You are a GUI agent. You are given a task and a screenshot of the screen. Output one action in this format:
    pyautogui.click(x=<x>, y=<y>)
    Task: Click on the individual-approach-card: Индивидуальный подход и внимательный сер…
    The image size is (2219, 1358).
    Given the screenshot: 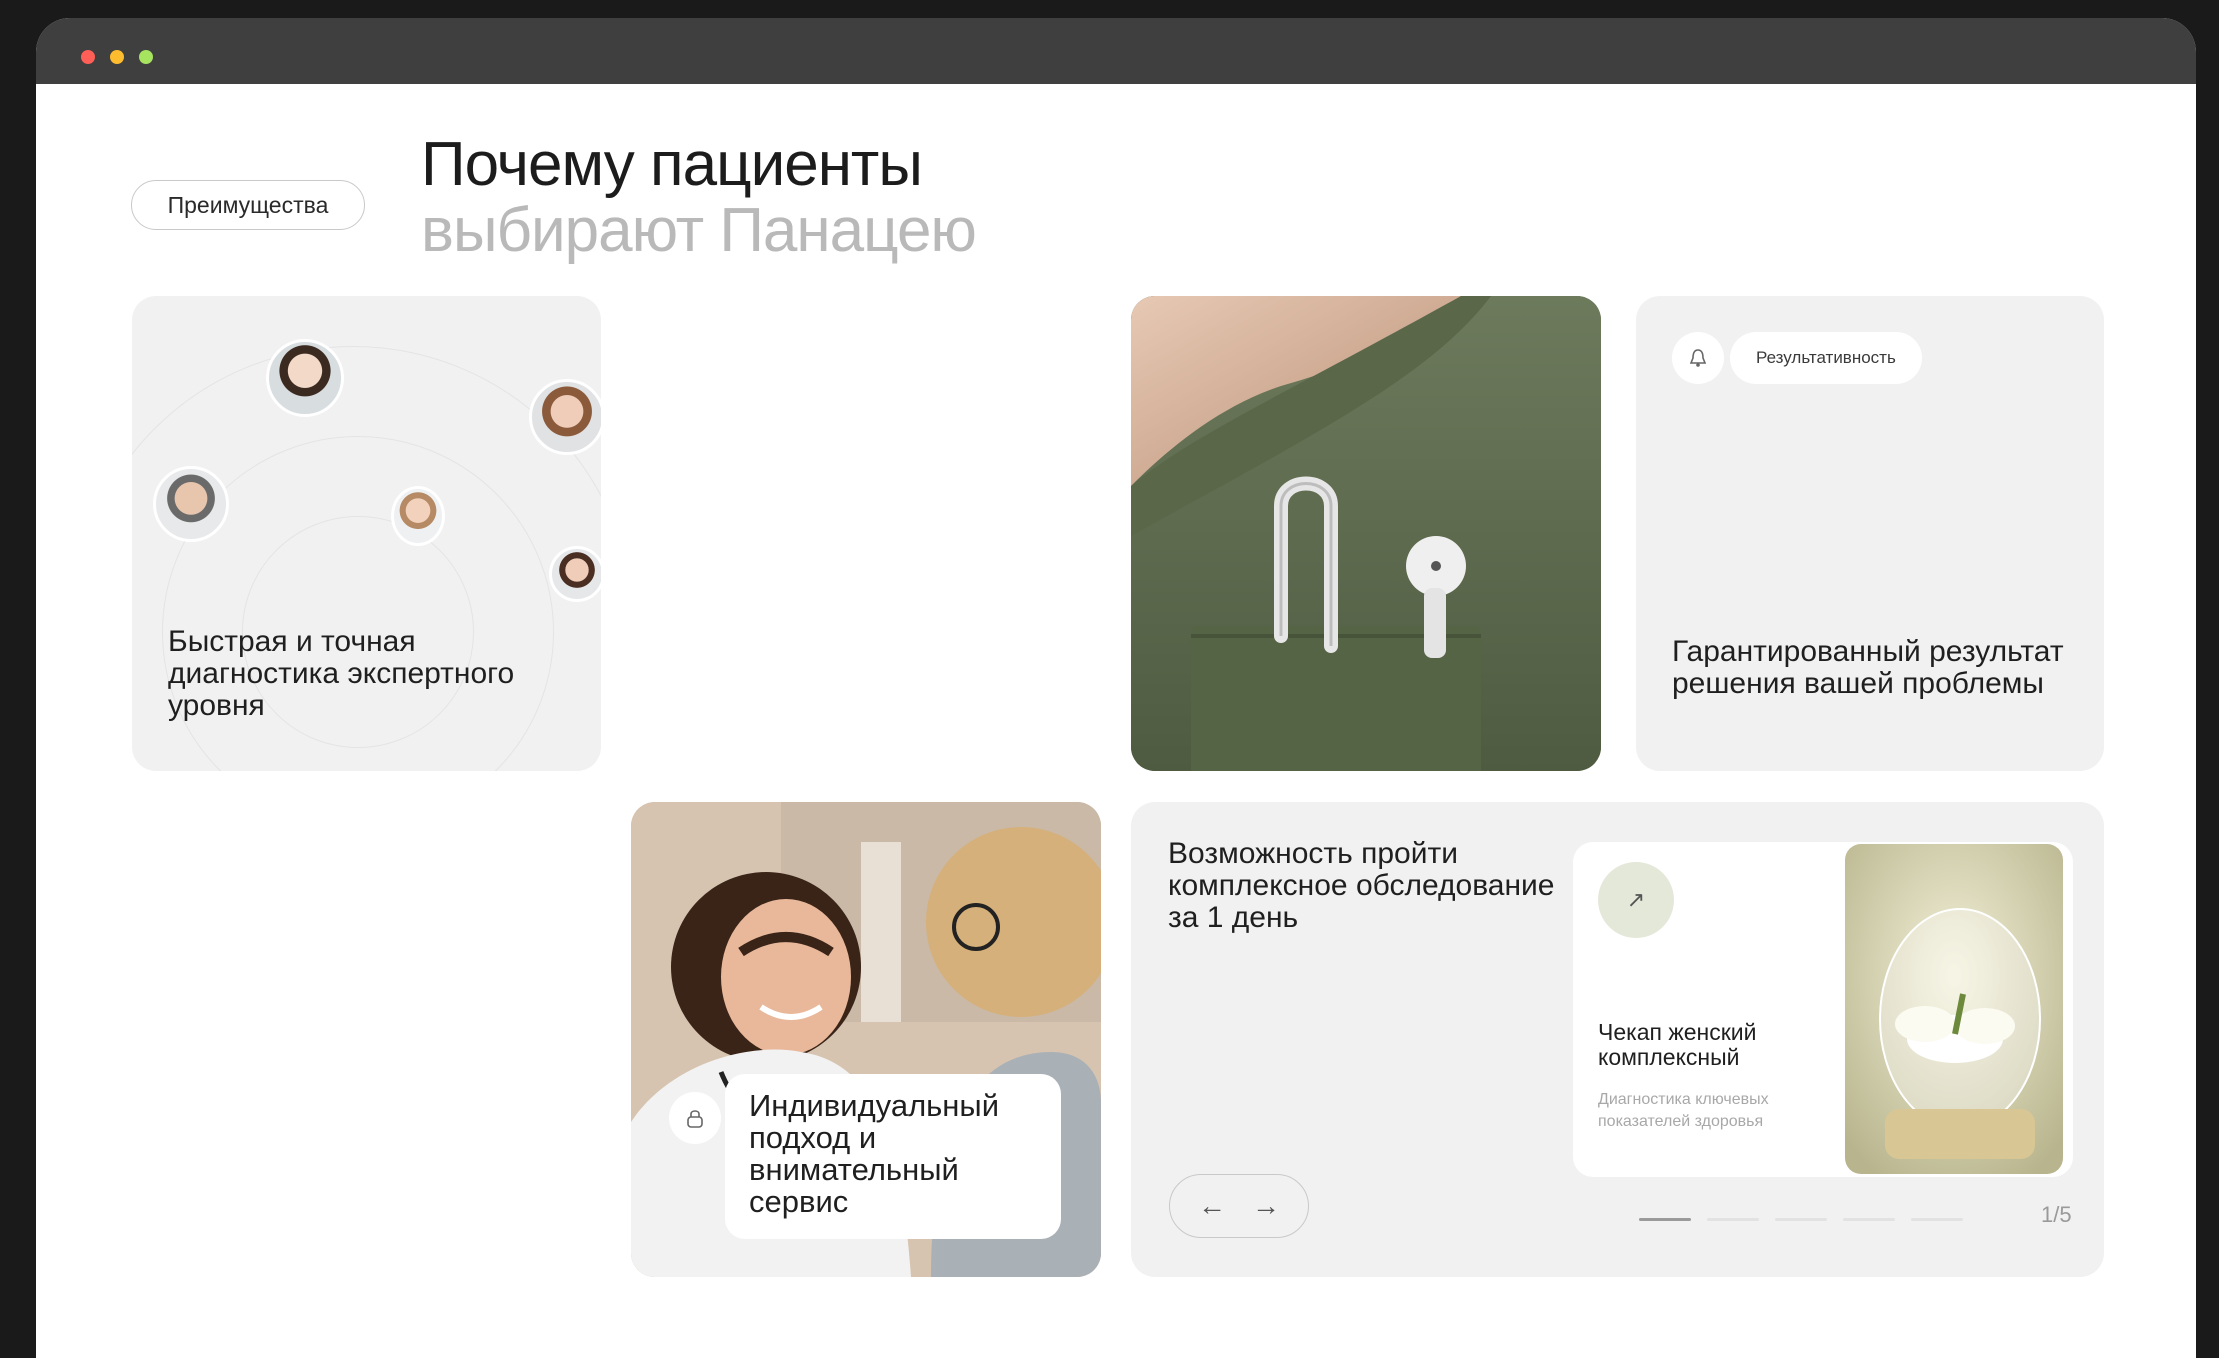 What is the action you would take?
    pyautogui.click(x=866, y=1039)
    